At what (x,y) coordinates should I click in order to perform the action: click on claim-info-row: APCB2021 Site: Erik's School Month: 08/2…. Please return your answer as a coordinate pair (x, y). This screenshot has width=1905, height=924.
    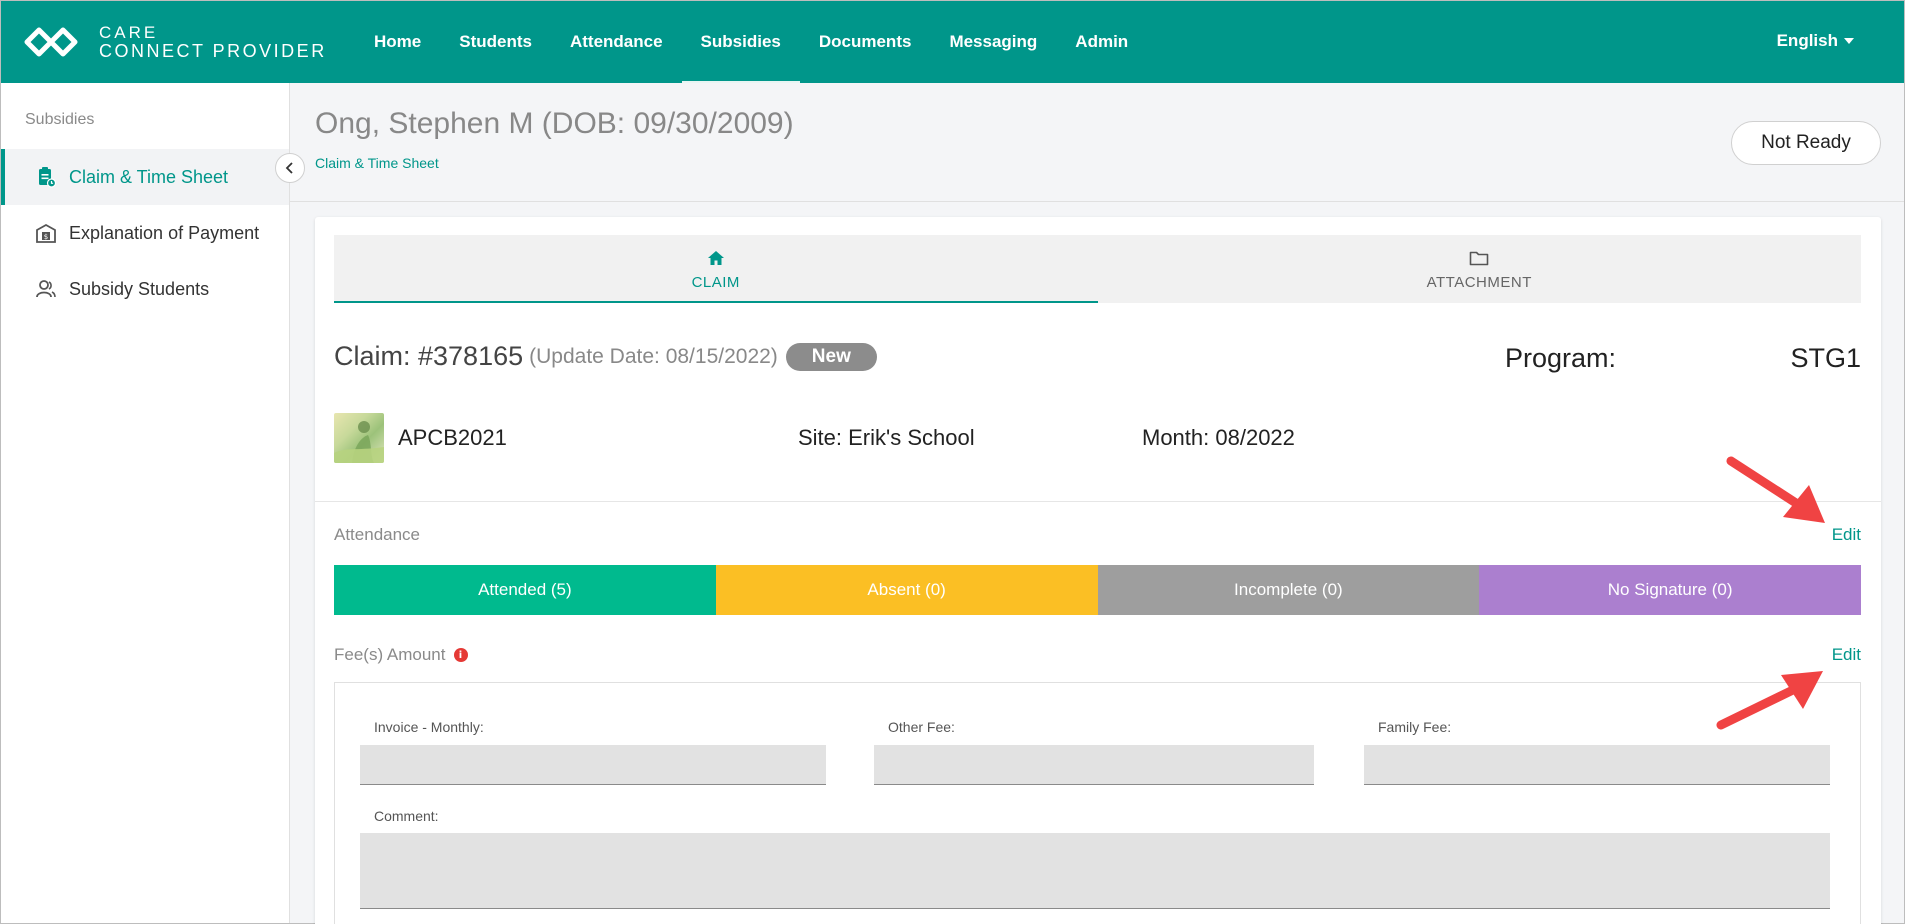
    Looking at the image, I should click on (1097, 439).